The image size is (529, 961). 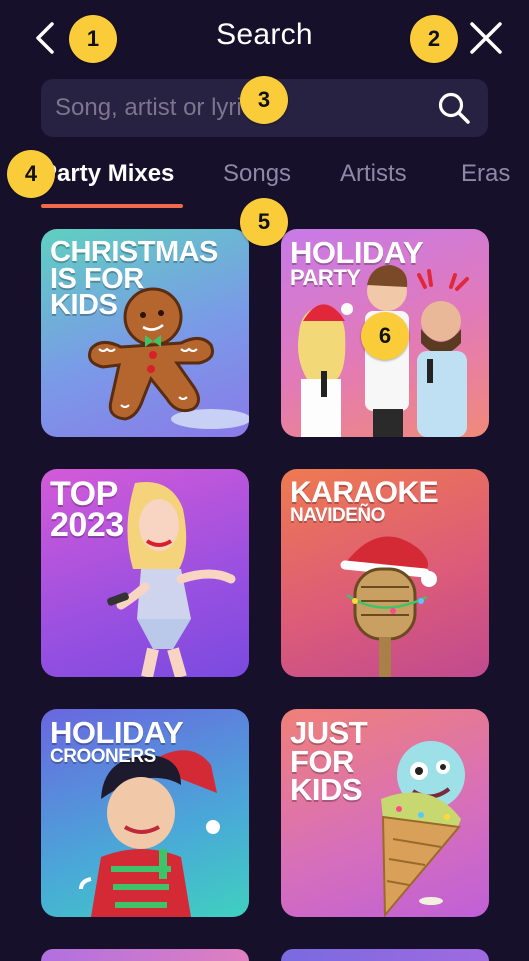 What do you see at coordinates (145, 573) in the screenshot?
I see `playlist-tile-top-2023: TOP 2023` at bounding box center [145, 573].